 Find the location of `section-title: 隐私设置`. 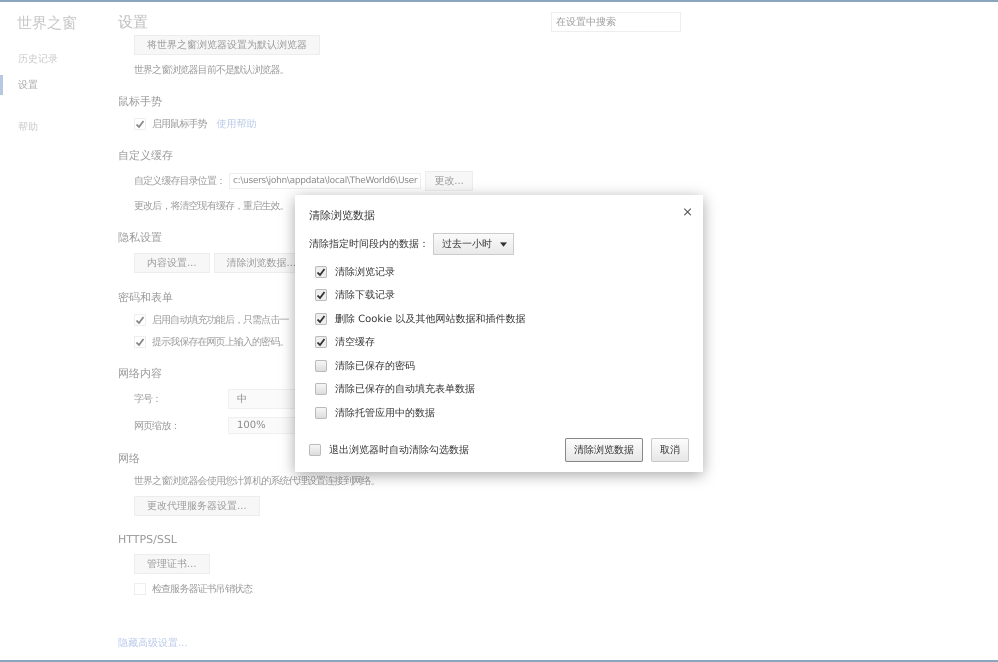

section-title: 隐私设置 is located at coordinates (140, 237).